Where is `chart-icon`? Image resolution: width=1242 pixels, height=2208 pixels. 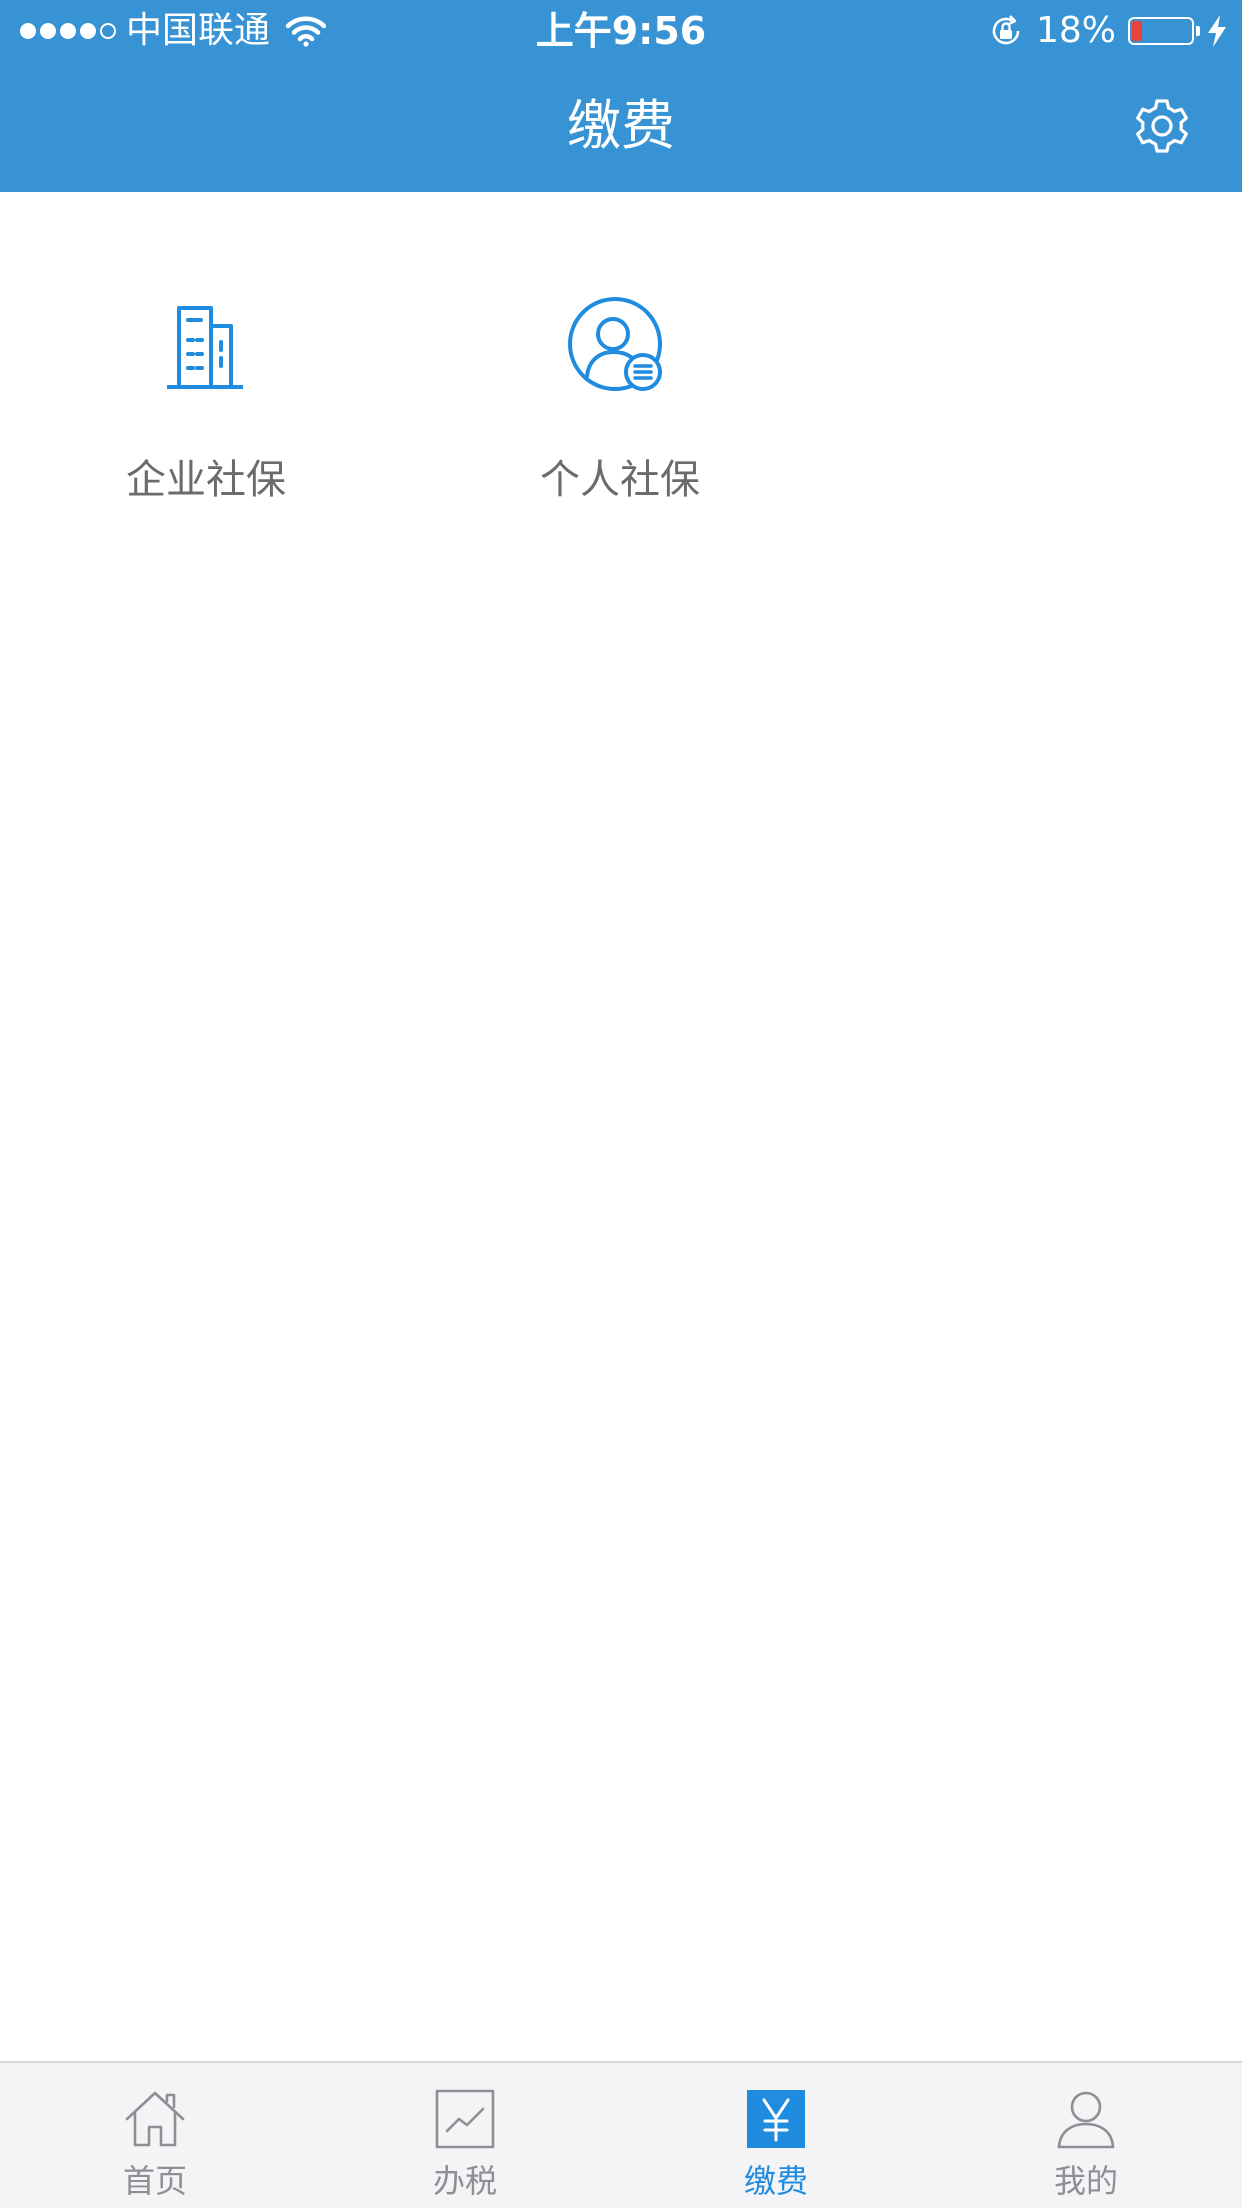 chart-icon is located at coordinates (465, 2119).